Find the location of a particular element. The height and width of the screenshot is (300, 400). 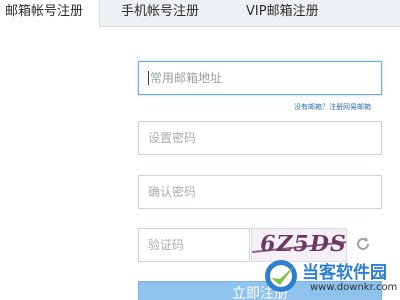

tab-vip-register: VIP邮箱注册 is located at coordinates (296, 13).